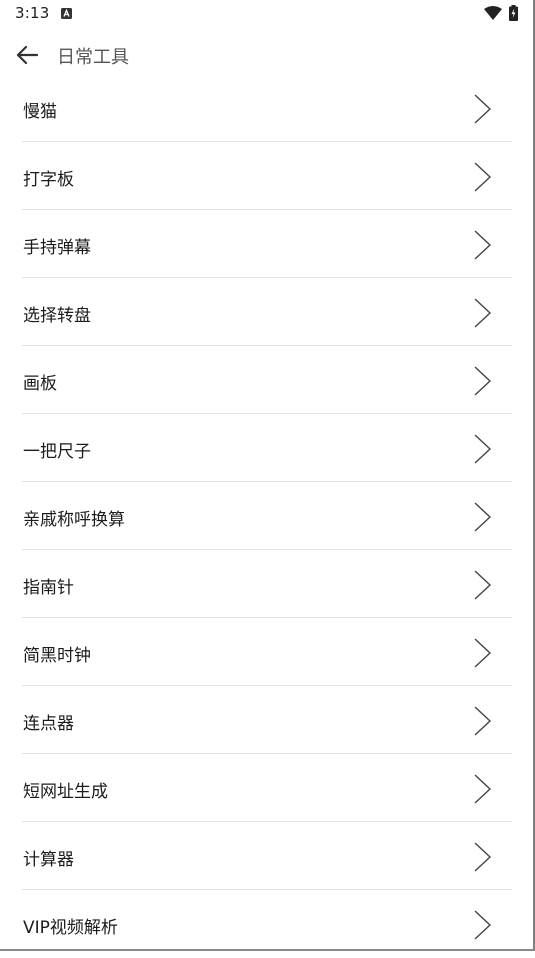  I want to click on list-item: 简黑时钟, so click(267, 652).